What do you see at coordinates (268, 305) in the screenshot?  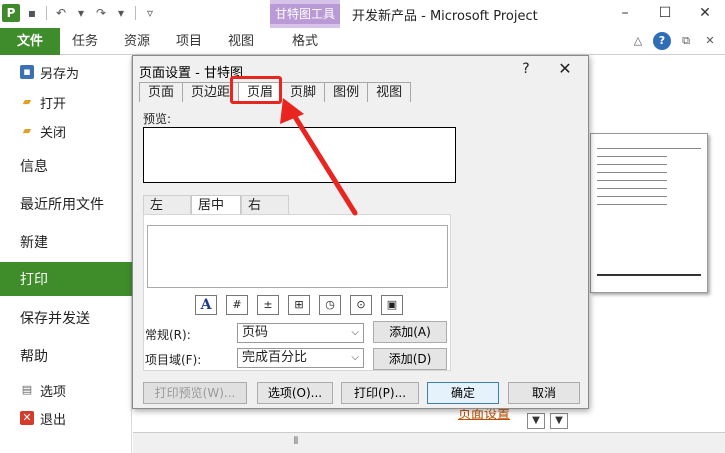 I see `total-pages-icon: ±` at bounding box center [268, 305].